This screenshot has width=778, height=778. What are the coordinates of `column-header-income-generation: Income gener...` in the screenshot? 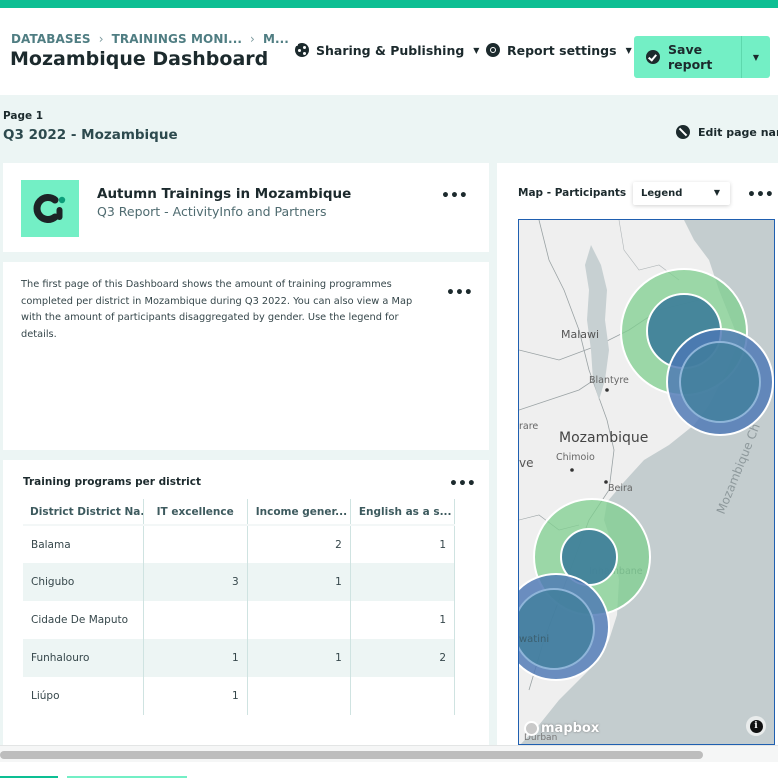 It's located at (299, 512).